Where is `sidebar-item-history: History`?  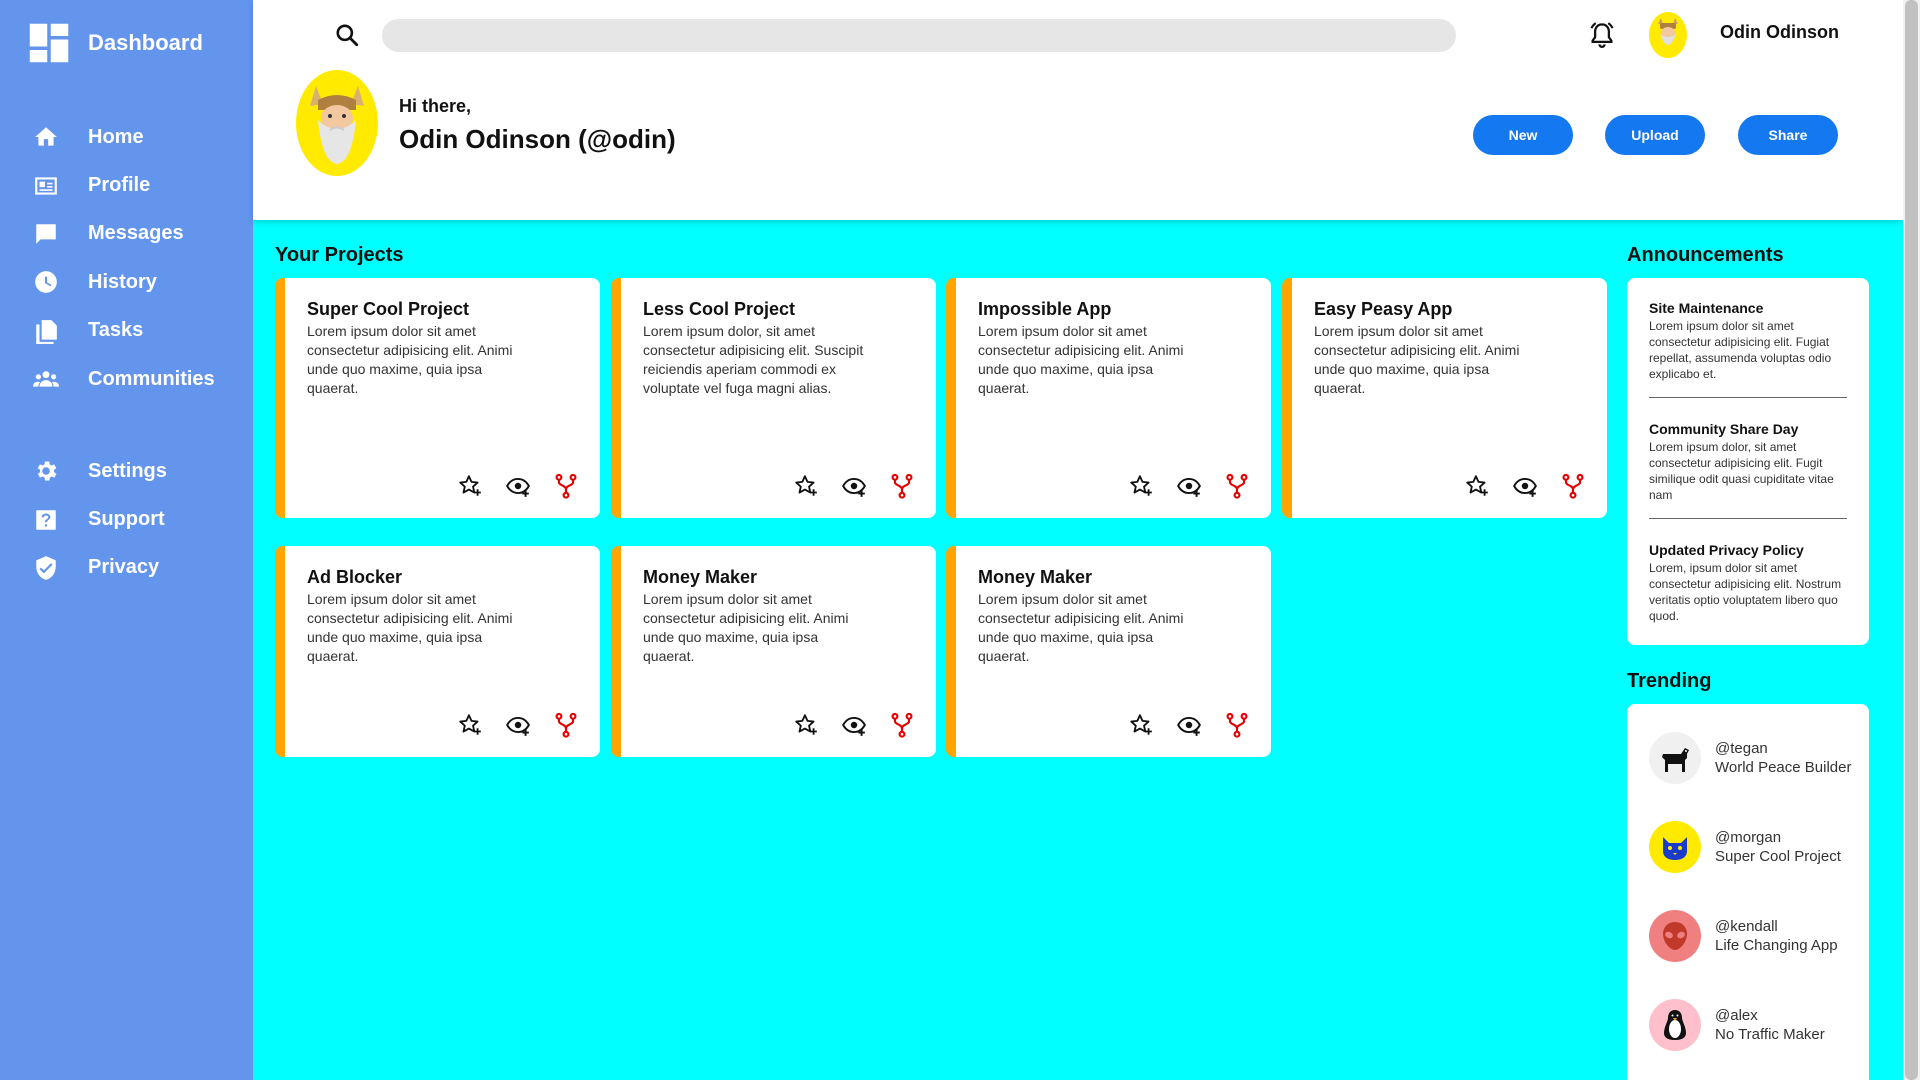 sidebar-item-history: History is located at coordinates (126, 282).